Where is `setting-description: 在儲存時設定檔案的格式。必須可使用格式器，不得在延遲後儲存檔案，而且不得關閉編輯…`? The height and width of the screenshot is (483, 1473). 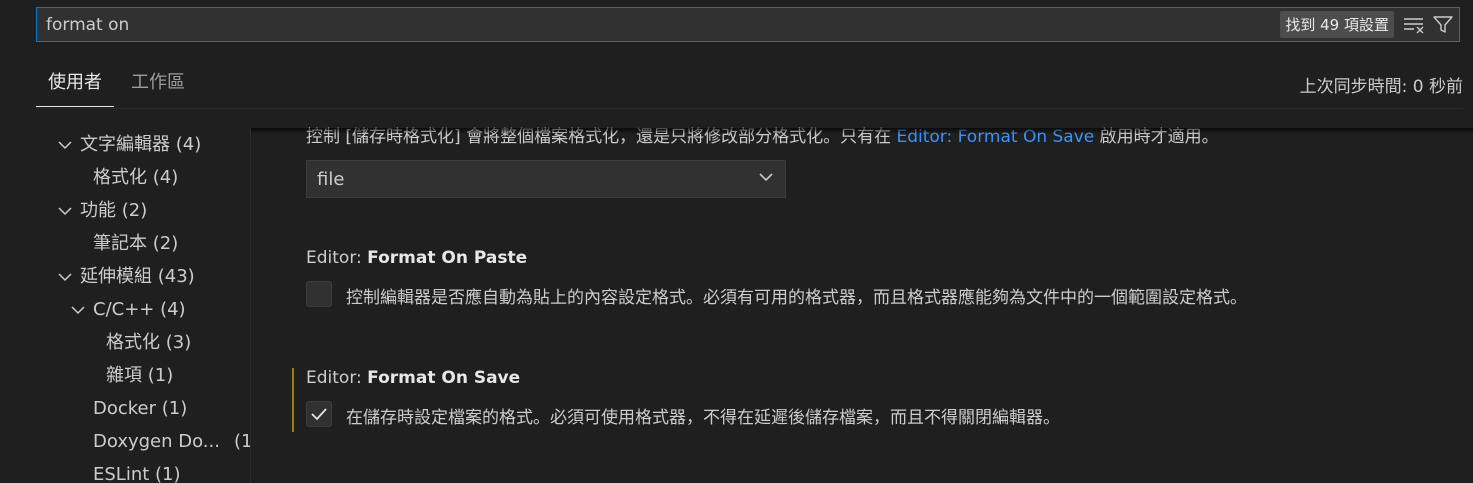
setting-description: 在儲存時設定檔案的格式。必須可使用格式器，不得在延遲後儲存檔案，而且不得關閉編輯… is located at coordinates (703, 418).